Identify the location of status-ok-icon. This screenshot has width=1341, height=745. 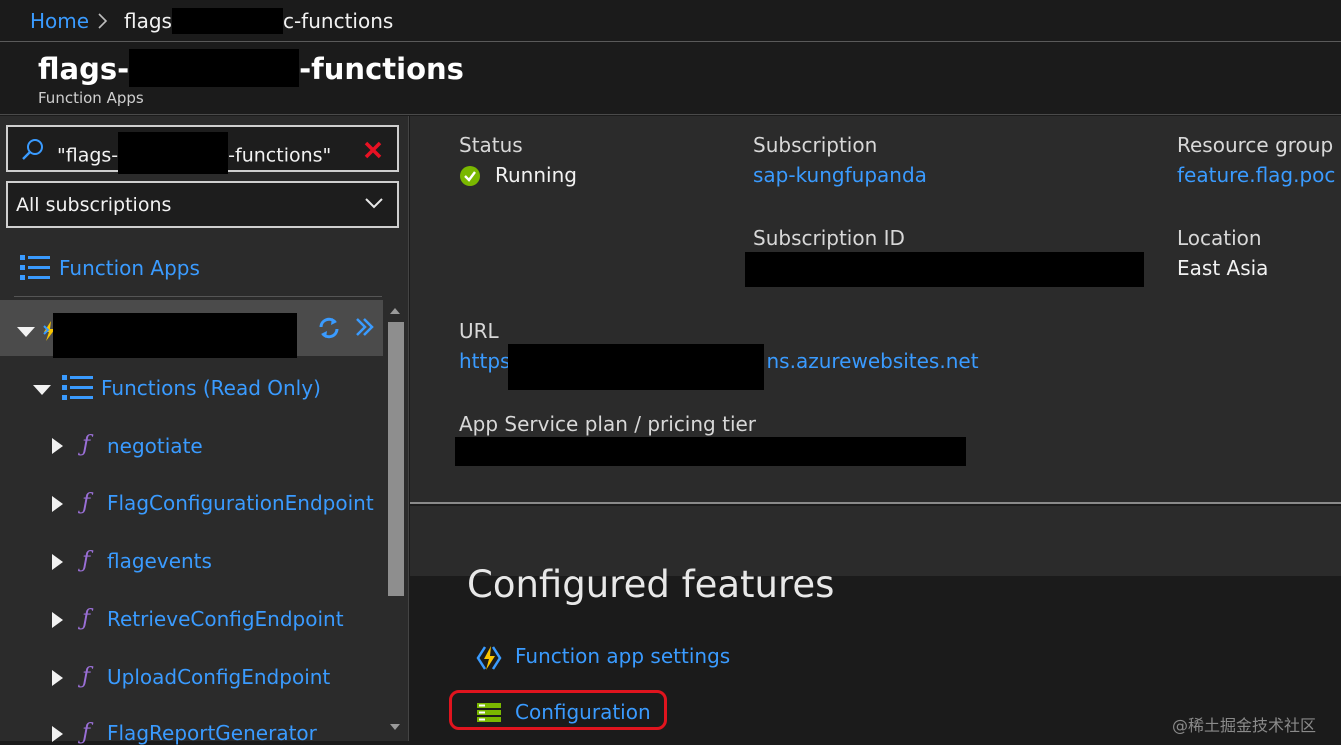
(470, 176).